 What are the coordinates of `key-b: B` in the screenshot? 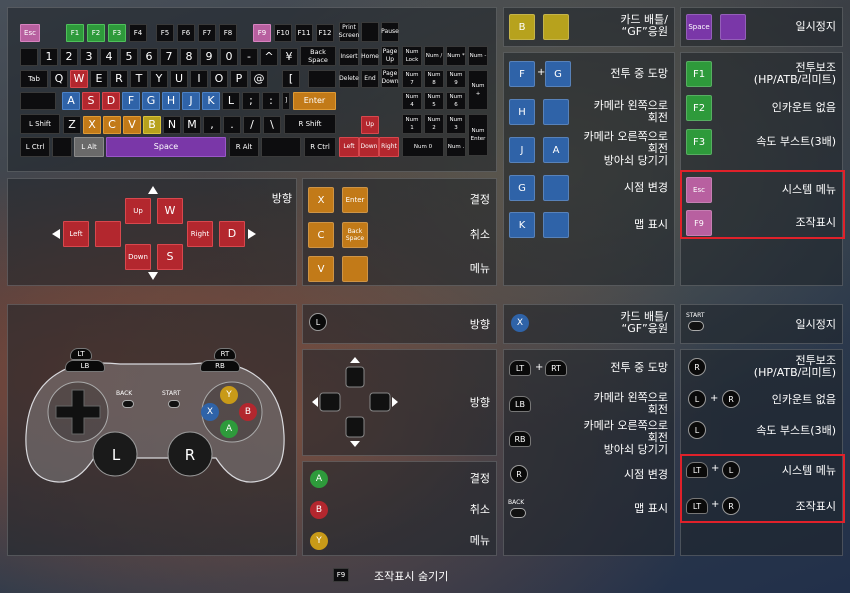 It's located at (152, 125).